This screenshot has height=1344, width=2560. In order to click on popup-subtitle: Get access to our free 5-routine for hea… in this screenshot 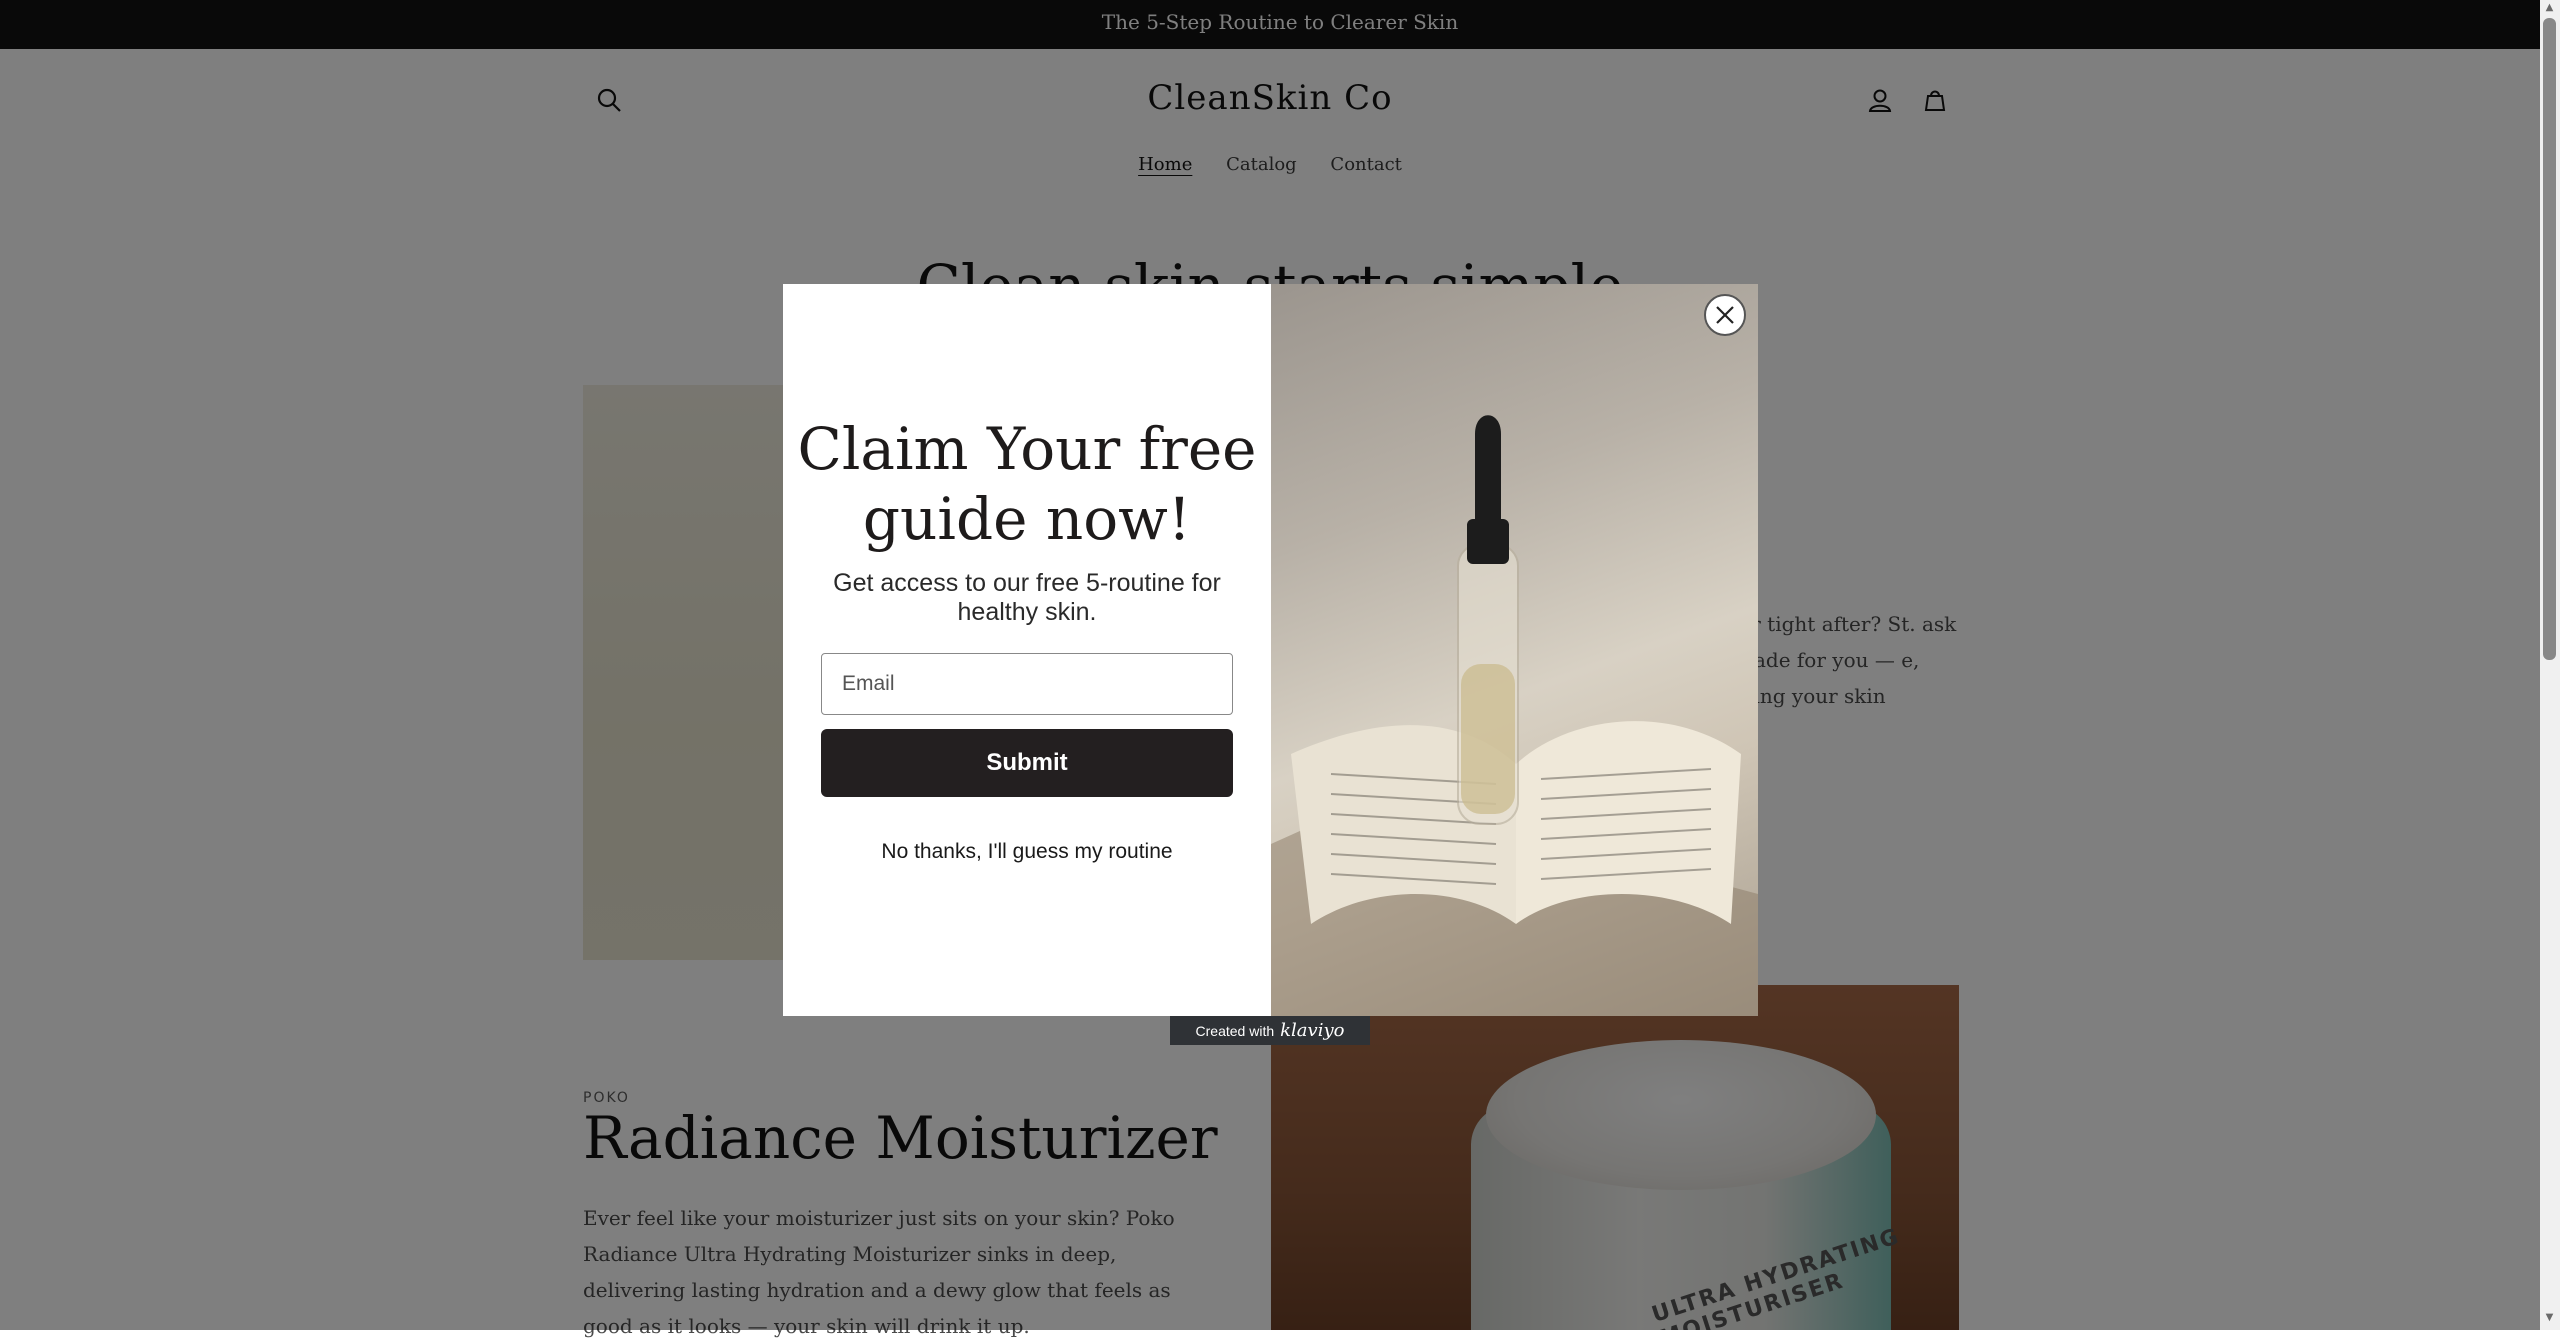, I will do `click(1027, 597)`.